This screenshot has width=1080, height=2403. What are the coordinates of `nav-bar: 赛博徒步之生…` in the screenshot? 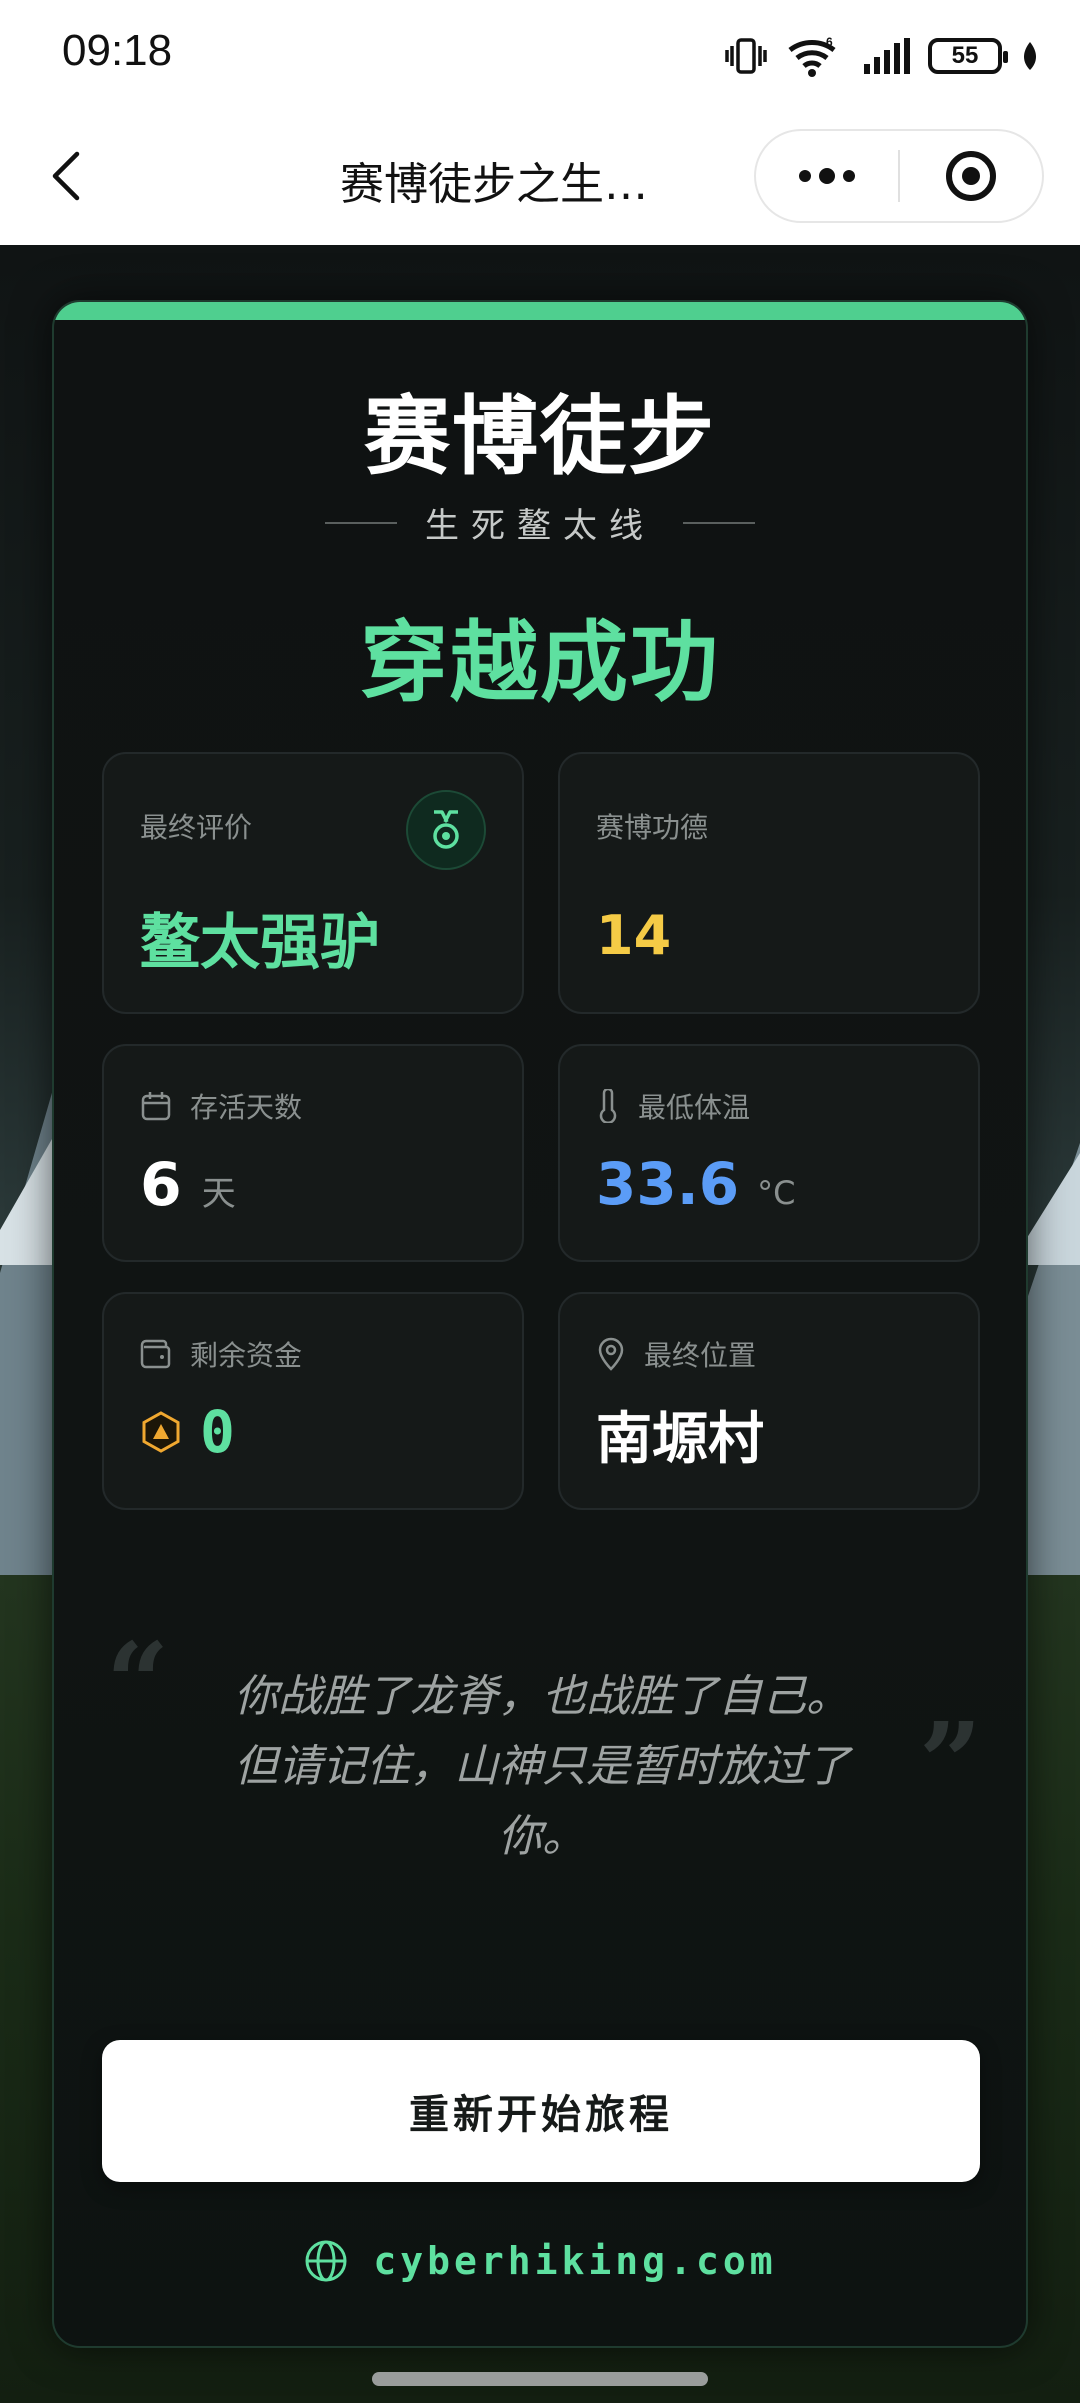 It's located at (540, 178).